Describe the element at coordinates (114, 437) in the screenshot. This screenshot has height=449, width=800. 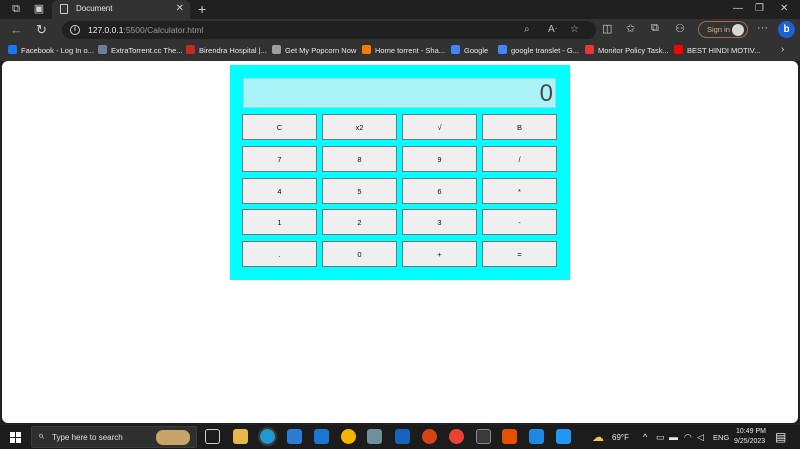
I see `taskbar-search-input: ⌕ Type here to search` at that location.